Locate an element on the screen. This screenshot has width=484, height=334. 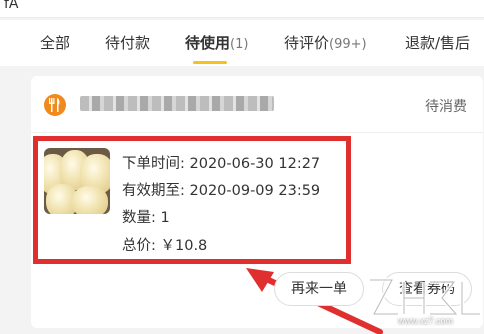
header-fragment-text: fA is located at coordinates (11, 6).